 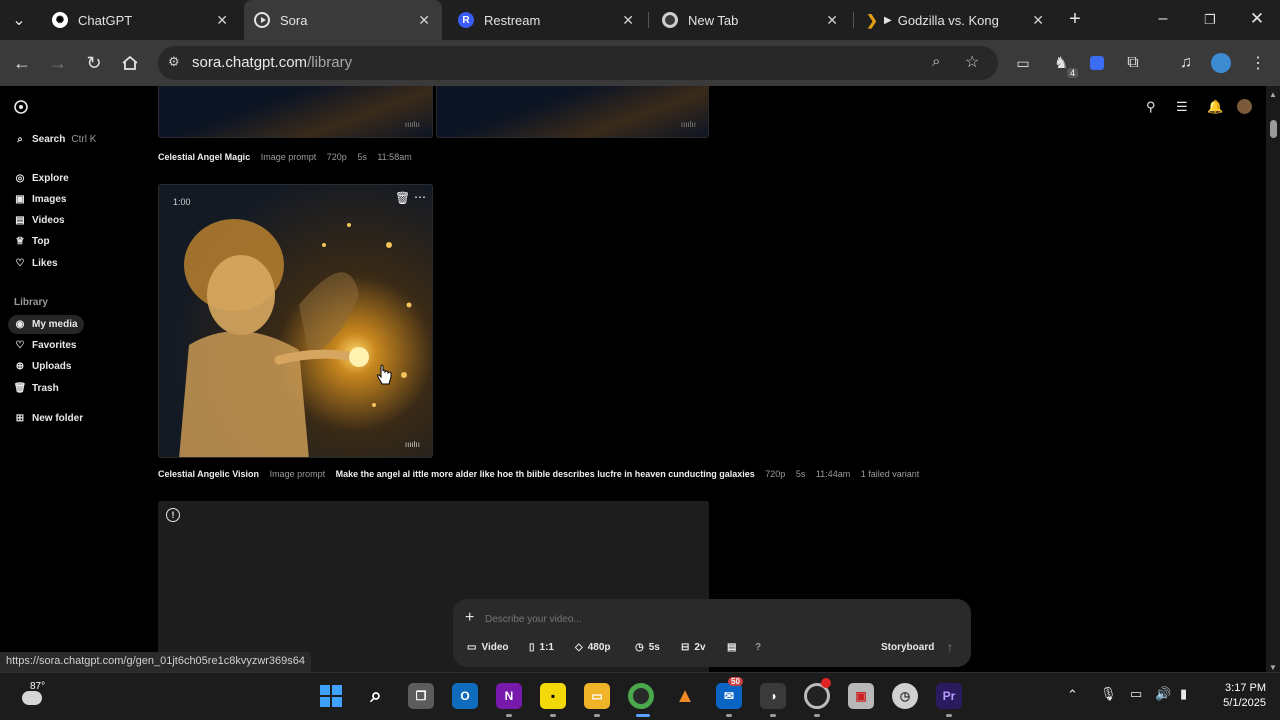 What do you see at coordinates (36, 263) in the screenshot?
I see `sidebar-item-likes: ♡ Likes` at bounding box center [36, 263].